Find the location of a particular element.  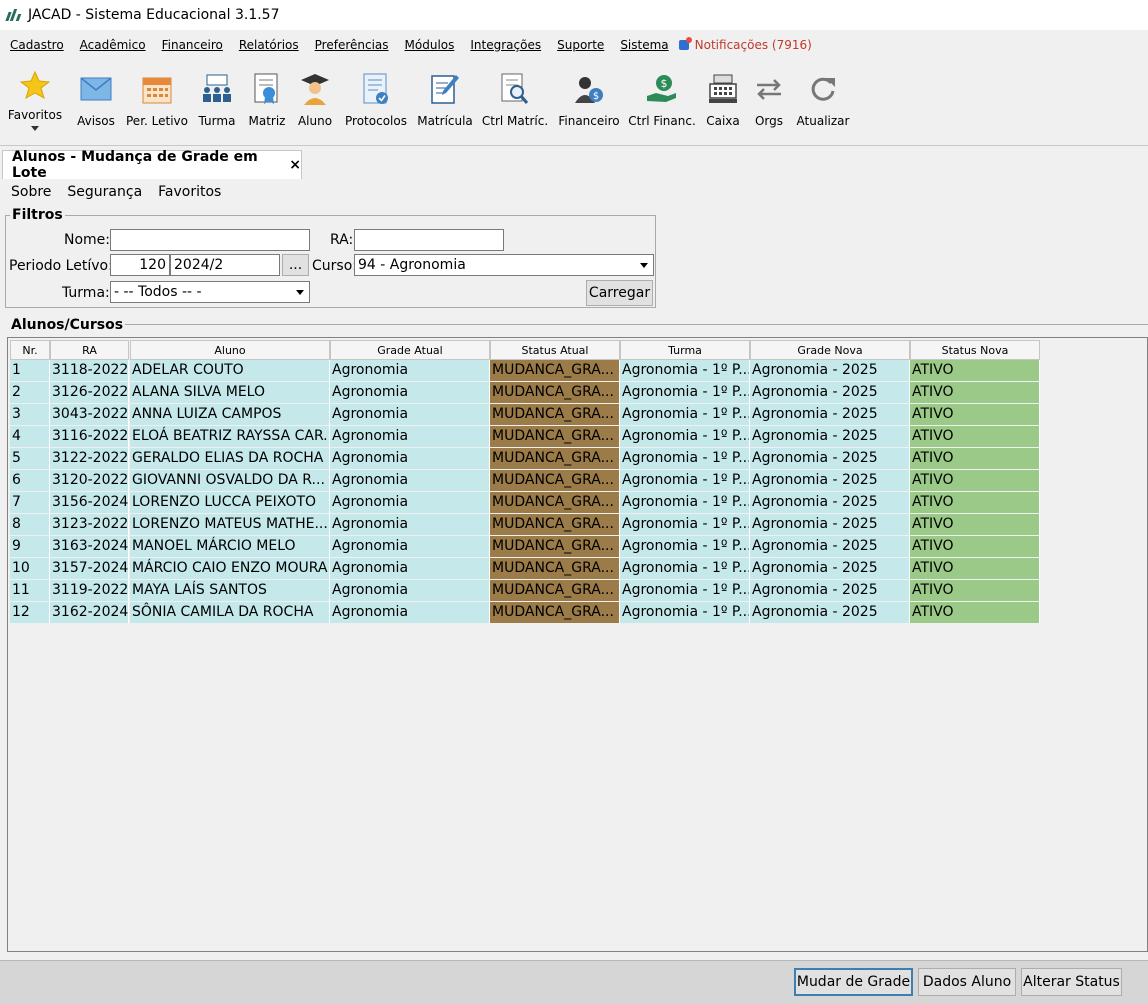

cell-ra: 3157-2024 is located at coordinates (89, 568).